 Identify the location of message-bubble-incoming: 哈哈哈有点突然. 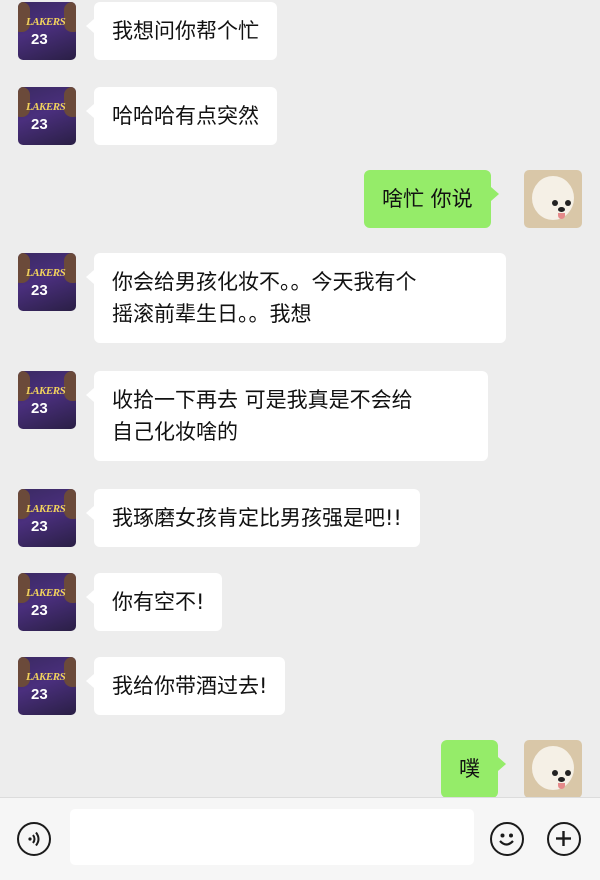
(181, 116).